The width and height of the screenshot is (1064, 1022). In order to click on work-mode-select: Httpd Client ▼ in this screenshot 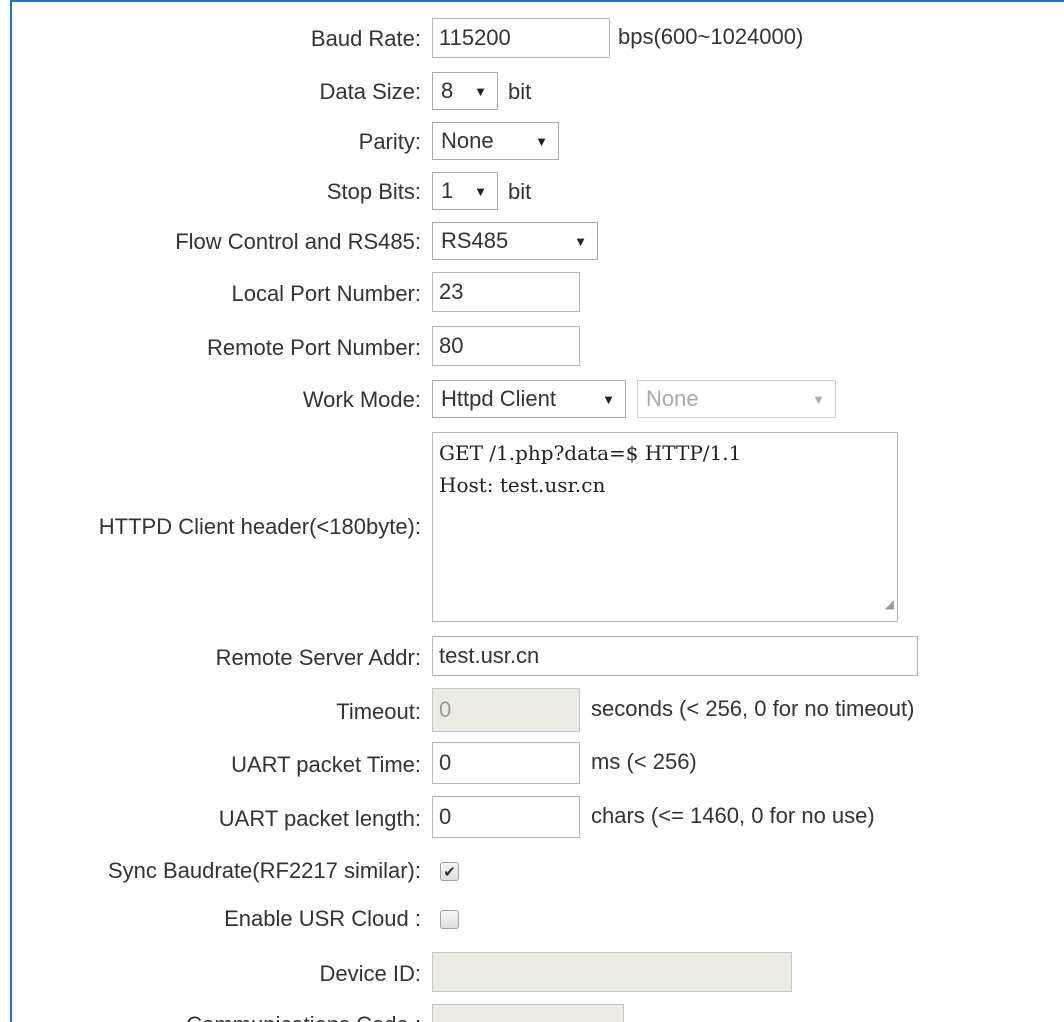, I will do `click(529, 399)`.